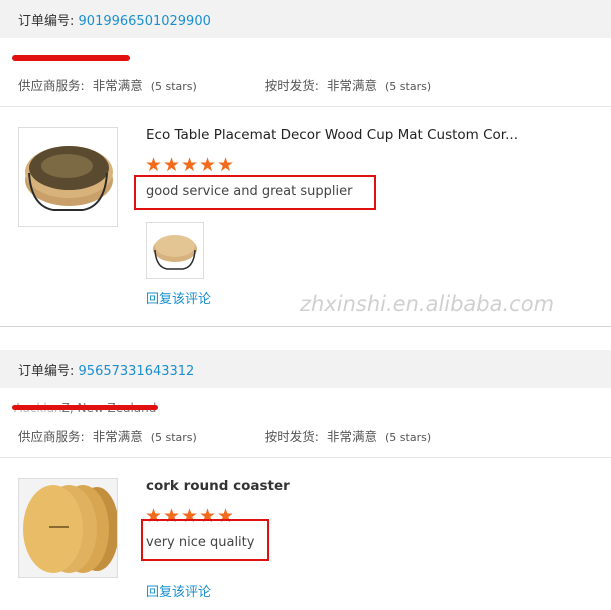 The width and height of the screenshot is (611, 610). Describe the element at coordinates (145, 21) in the screenshot. I see `order-number-link: 9019966501029900` at that location.